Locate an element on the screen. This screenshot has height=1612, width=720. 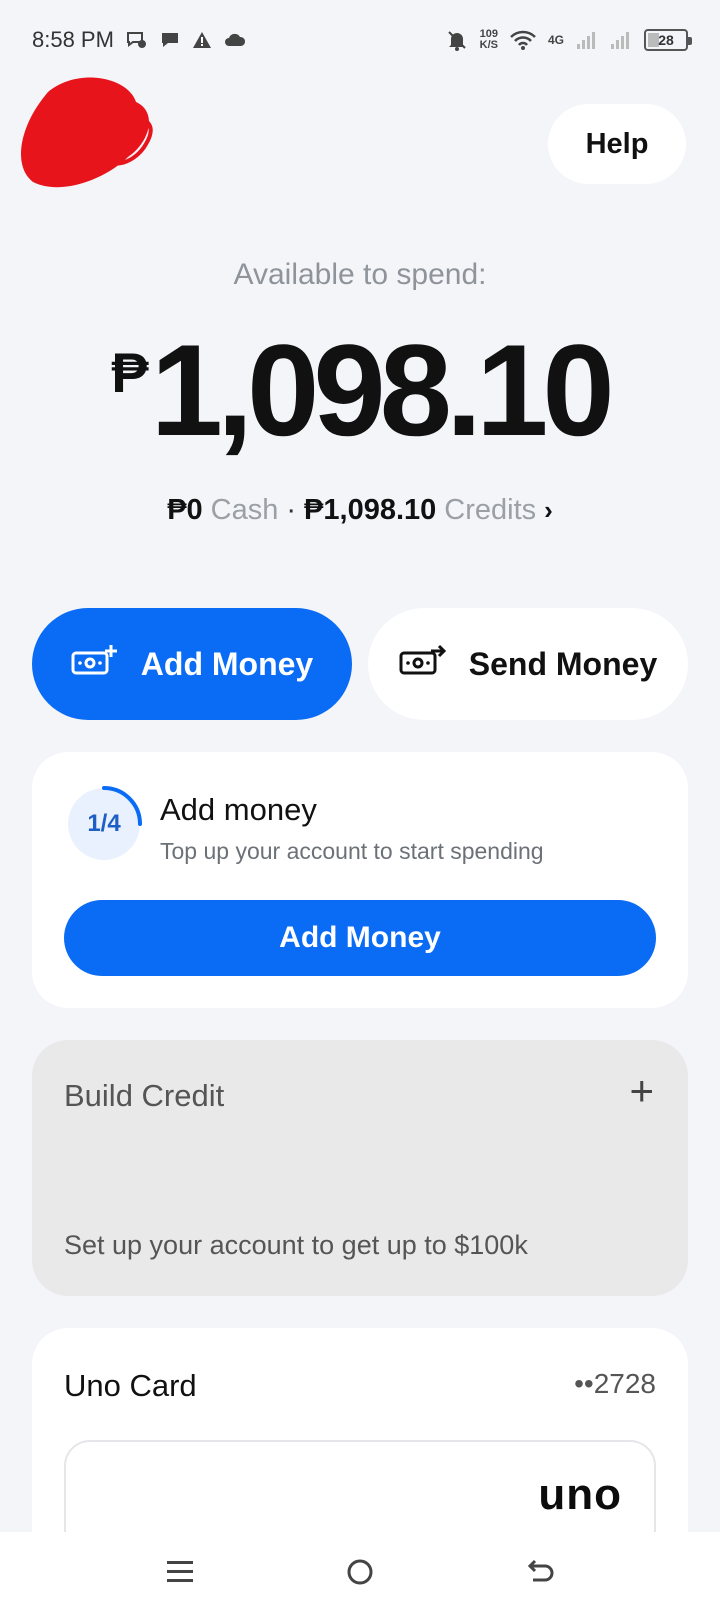
credits-label: Credits is located at coordinates (490, 510).